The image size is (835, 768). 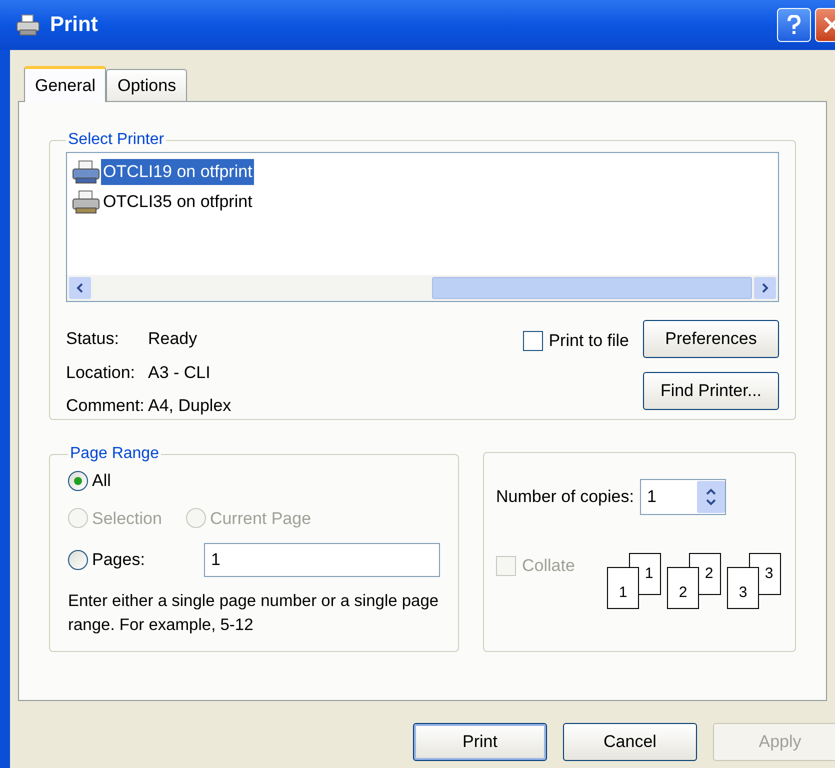 What do you see at coordinates (548, 566) in the screenshot?
I see `checkbox-label: Collate` at bounding box center [548, 566].